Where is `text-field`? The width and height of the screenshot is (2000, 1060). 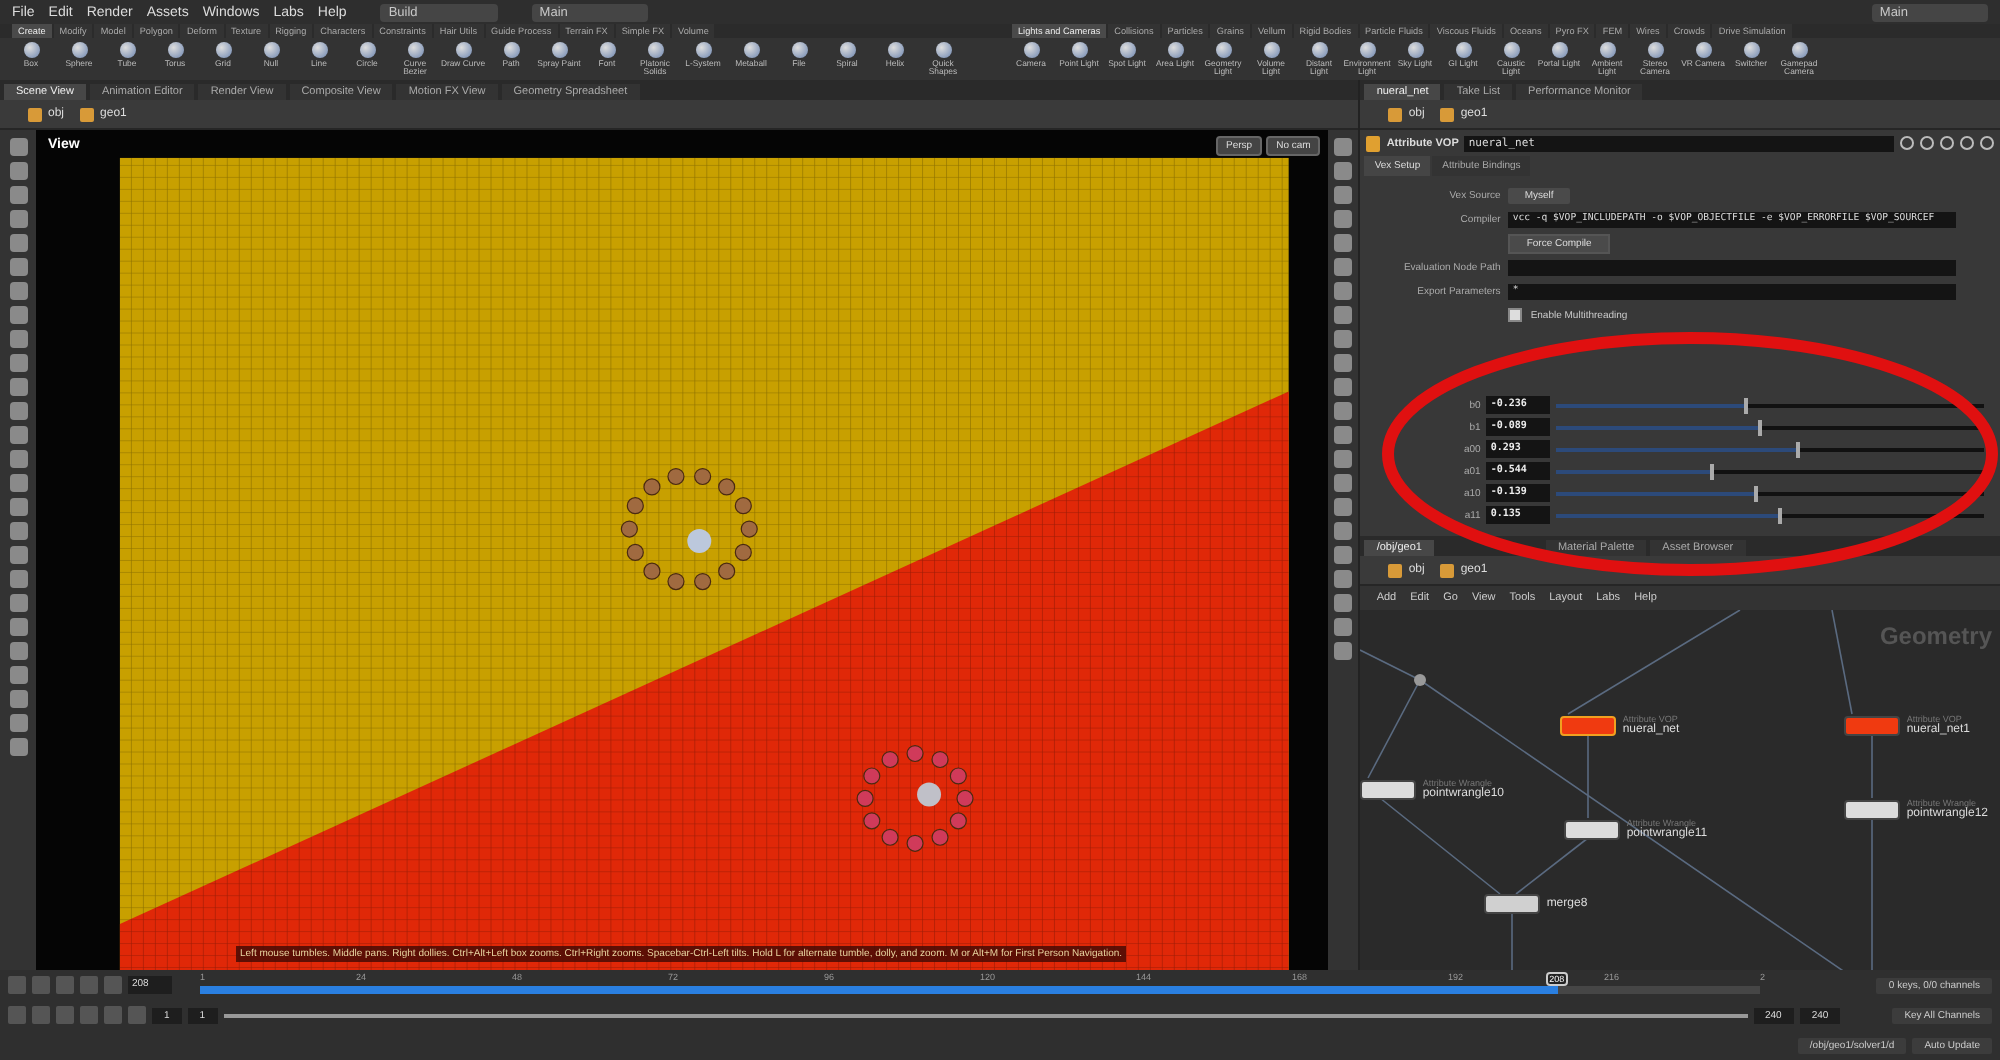
text-field is located at coordinates (1732, 267).